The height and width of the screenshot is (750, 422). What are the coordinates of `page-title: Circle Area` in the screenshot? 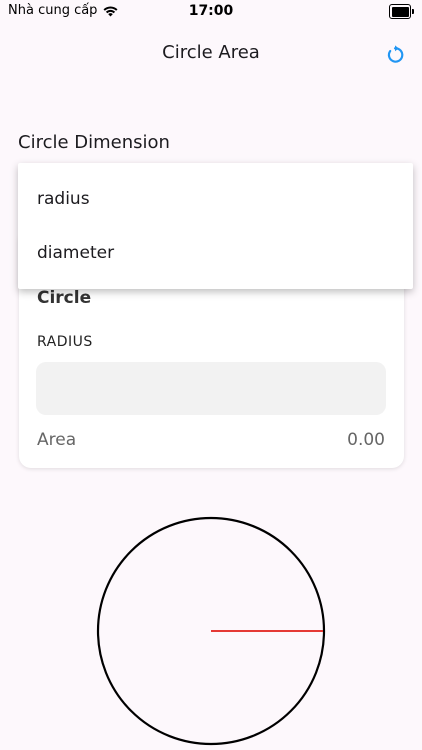 It's located at (211, 52).